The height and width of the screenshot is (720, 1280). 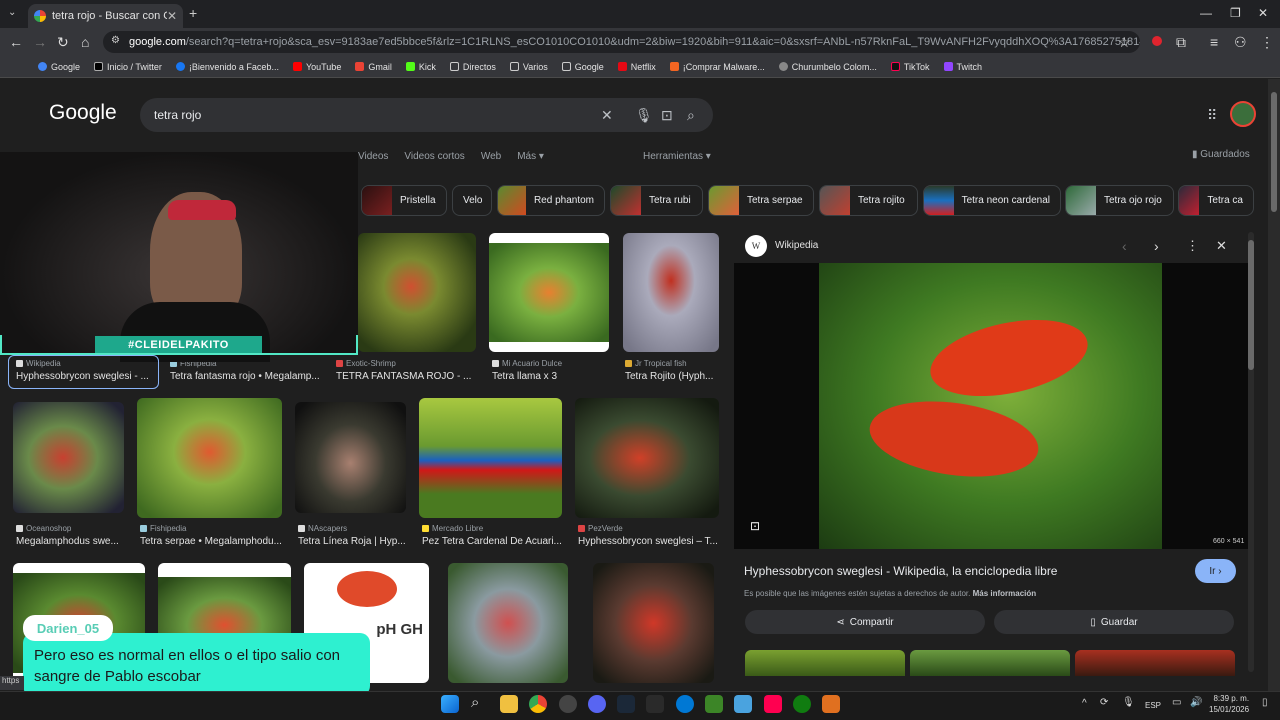 I want to click on filter-videos: Videos, so click(x=373, y=156).